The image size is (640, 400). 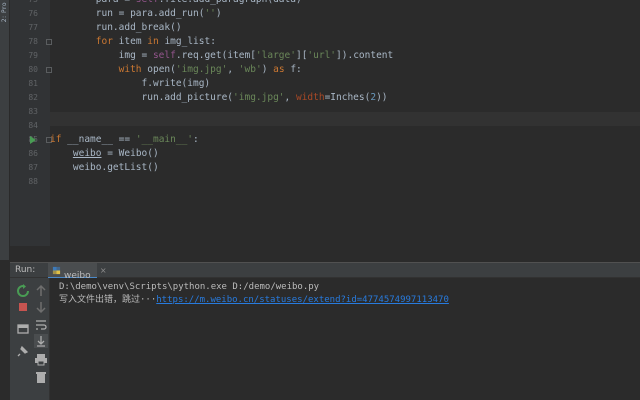 What do you see at coordinates (41, 307) in the screenshot?
I see `arrow-down-icon` at bounding box center [41, 307].